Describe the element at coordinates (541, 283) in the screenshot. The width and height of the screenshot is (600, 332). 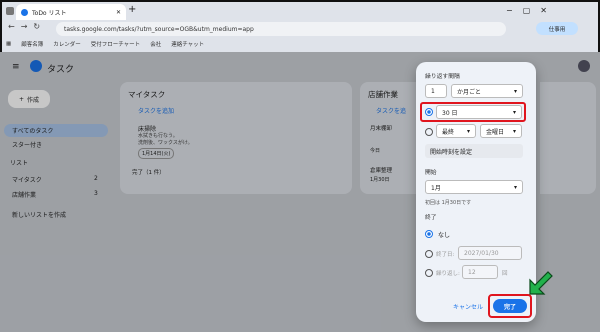
I see `arrow-pointer-icon` at that location.